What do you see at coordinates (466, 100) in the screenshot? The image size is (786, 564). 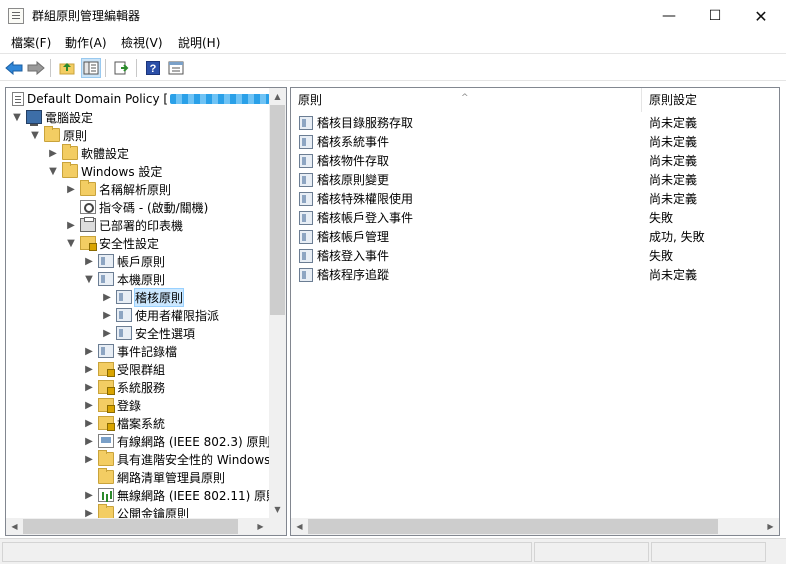 I see `column-header-policy: 原則 ^` at bounding box center [466, 100].